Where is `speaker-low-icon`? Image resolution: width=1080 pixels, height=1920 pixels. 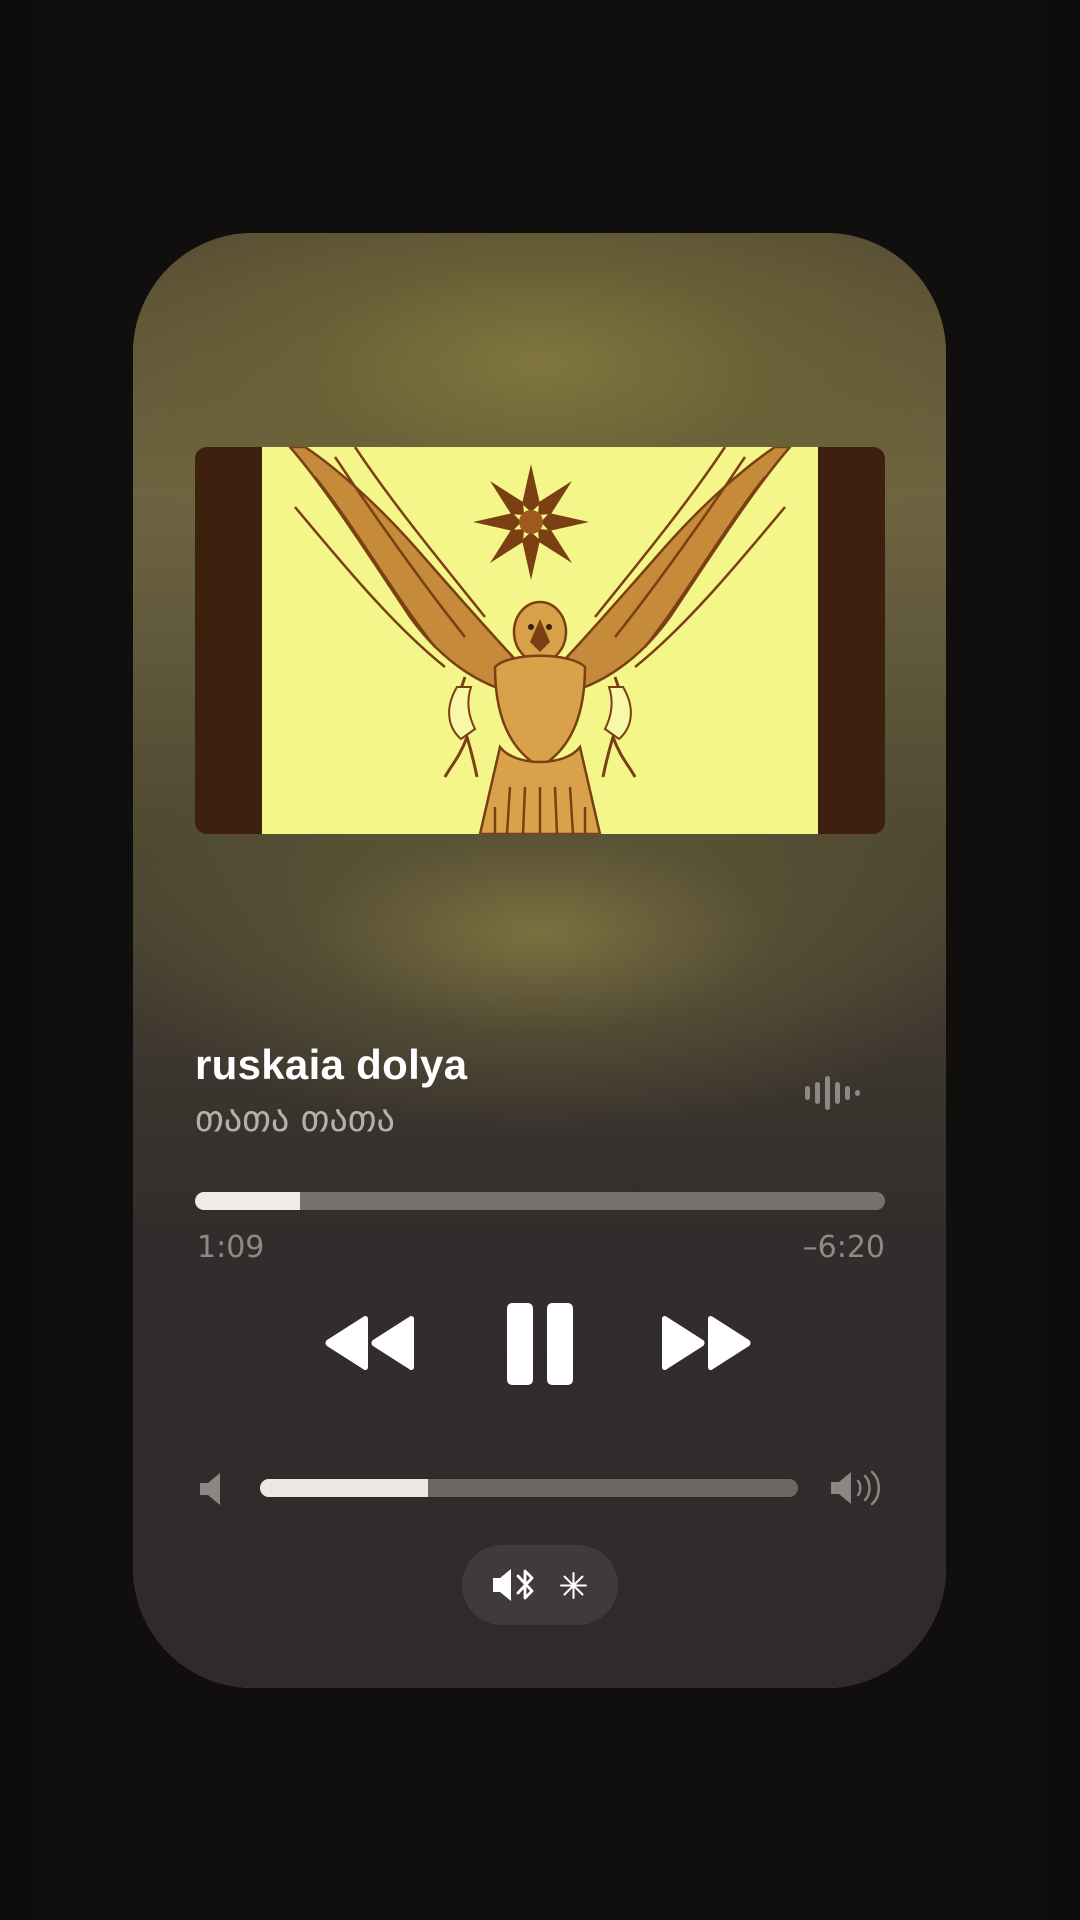 speaker-low-icon is located at coordinates (211, 1489).